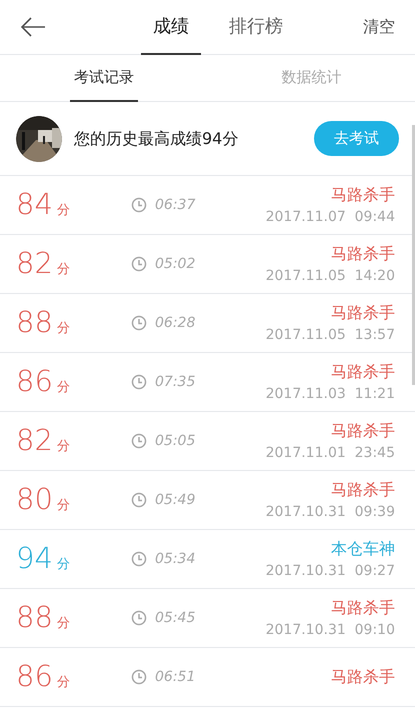  I want to click on sub-tab: 考试记录, so click(104, 78).